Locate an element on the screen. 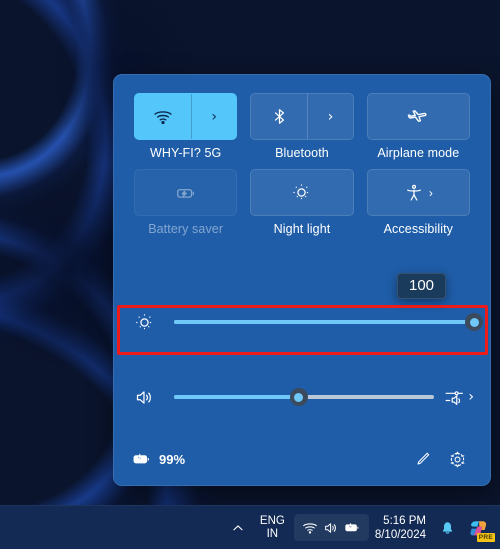 The width and height of the screenshot is (500, 549). taskbar: ENG IN 5:16 PM 8/10/2024 PRE is located at coordinates (250, 527).